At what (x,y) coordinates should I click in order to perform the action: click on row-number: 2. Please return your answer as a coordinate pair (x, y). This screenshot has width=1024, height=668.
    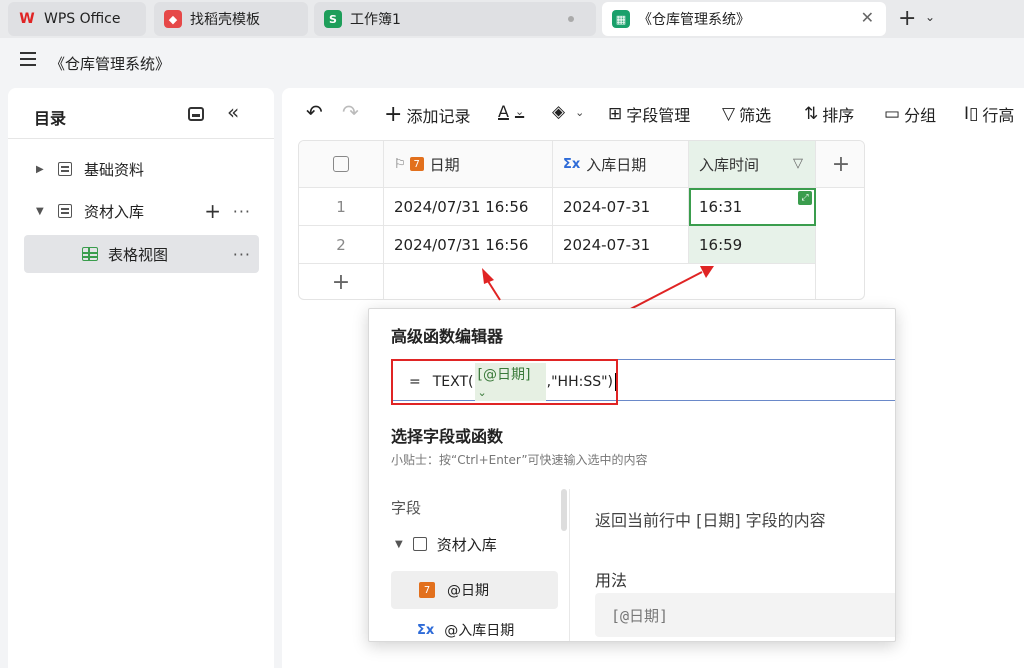
    Looking at the image, I should click on (341, 245).